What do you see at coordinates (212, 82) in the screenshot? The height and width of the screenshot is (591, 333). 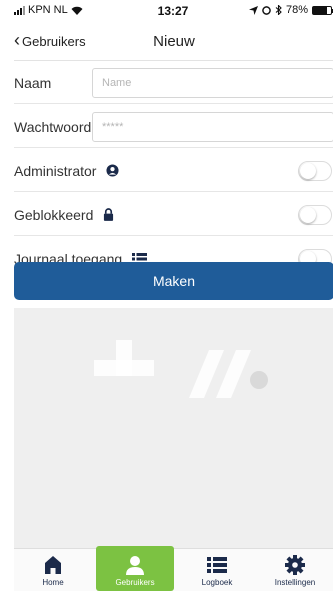 I see `name-input` at bounding box center [212, 82].